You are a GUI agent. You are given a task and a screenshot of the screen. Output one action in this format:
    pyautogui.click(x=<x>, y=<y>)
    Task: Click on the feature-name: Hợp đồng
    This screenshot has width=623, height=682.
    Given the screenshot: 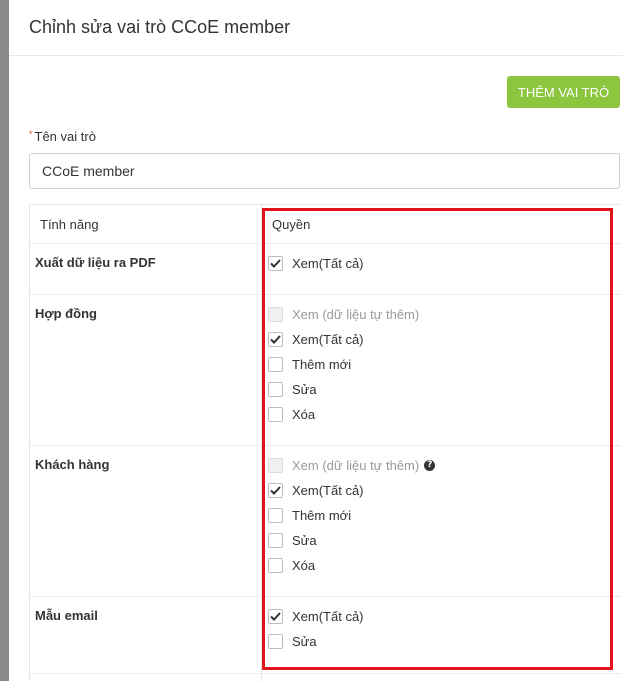 What is the action you would take?
    pyautogui.click(x=66, y=313)
    